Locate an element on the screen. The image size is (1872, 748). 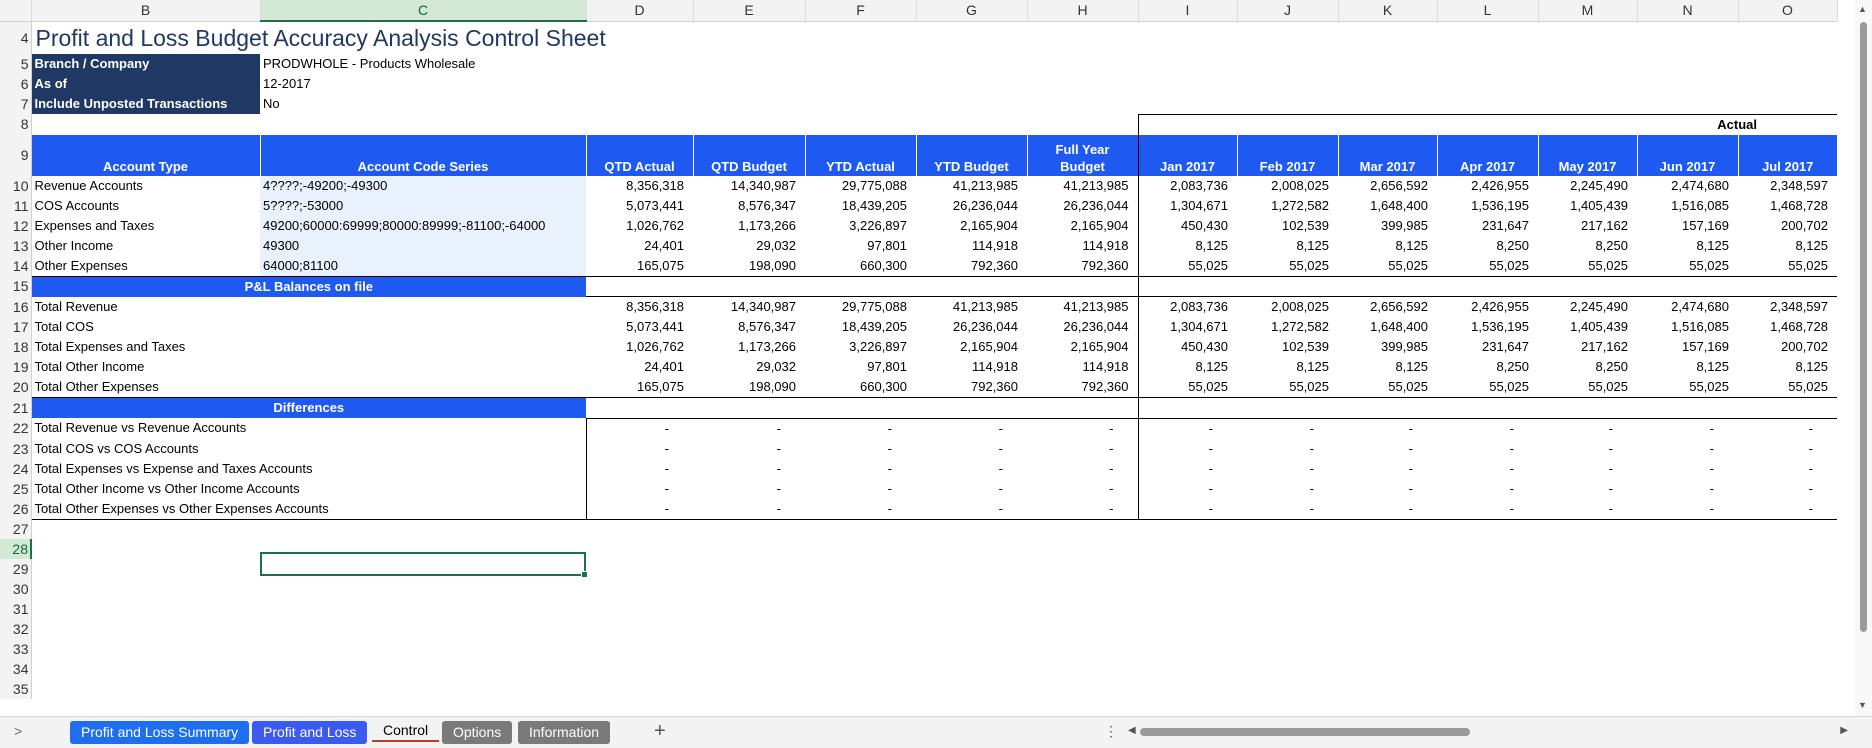
value-cell: 1,536,195 is located at coordinates (1487, 206).